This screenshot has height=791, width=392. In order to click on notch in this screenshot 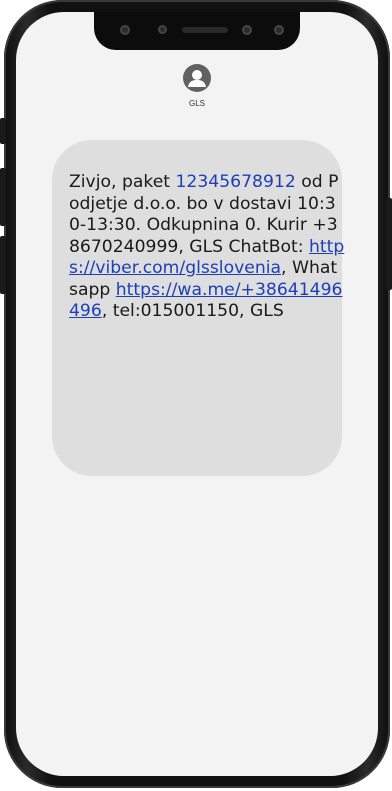, I will do `click(197, 31)`.